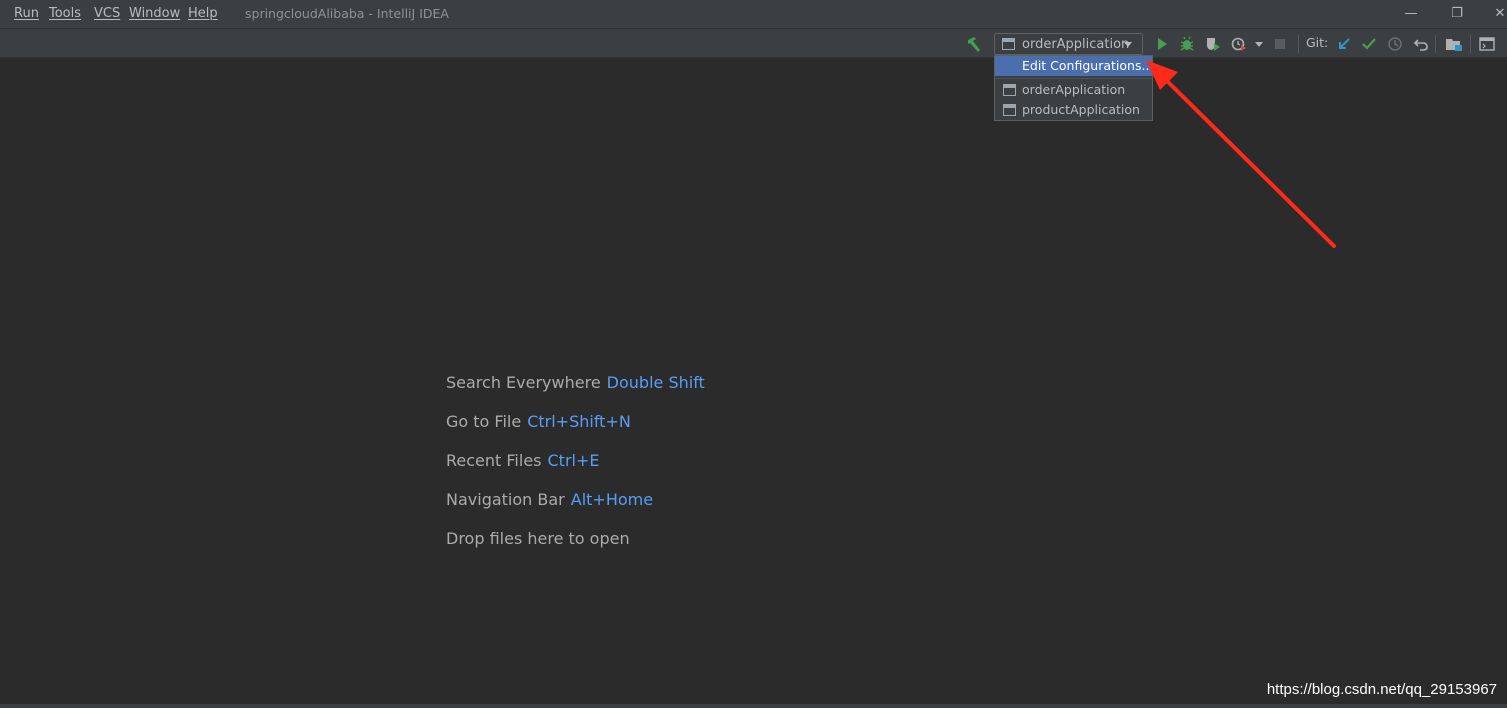  I want to click on annotation-arrow-icon, so click(1241, 154).